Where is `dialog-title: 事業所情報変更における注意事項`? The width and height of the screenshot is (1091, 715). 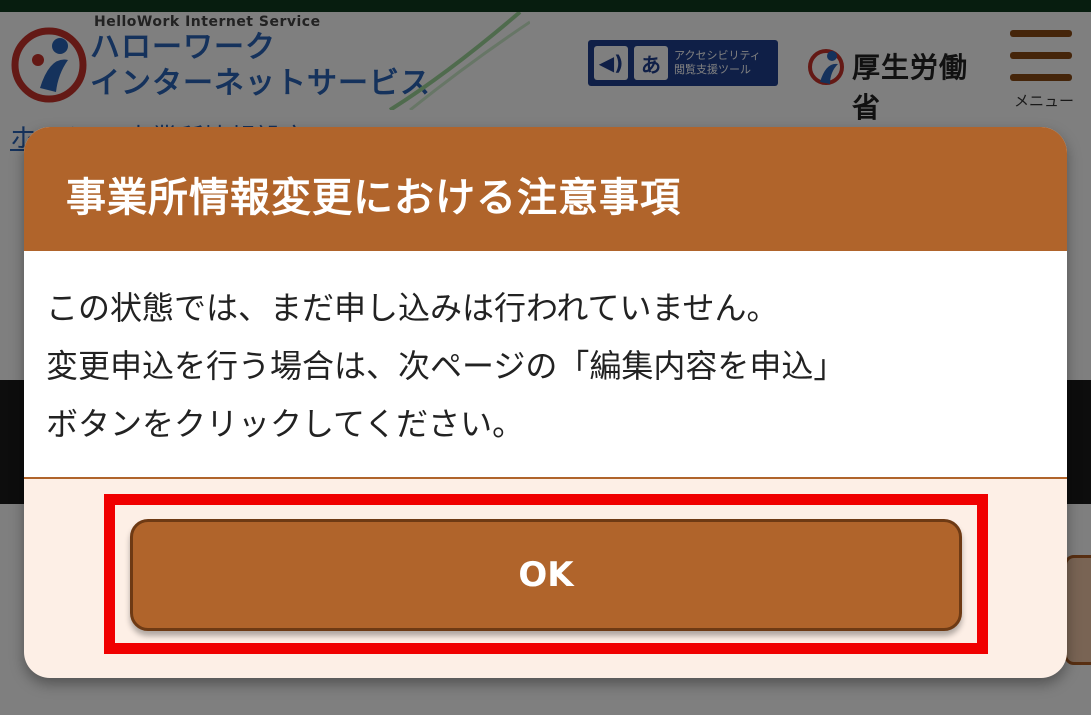
dialog-title: 事業所情報変更における注意事項 is located at coordinates (373, 198).